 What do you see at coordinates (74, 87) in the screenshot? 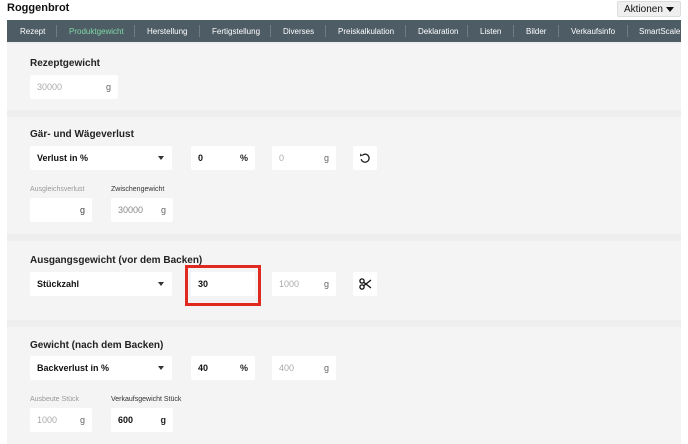
I see `recipe-weight-input: 30000 g` at bounding box center [74, 87].